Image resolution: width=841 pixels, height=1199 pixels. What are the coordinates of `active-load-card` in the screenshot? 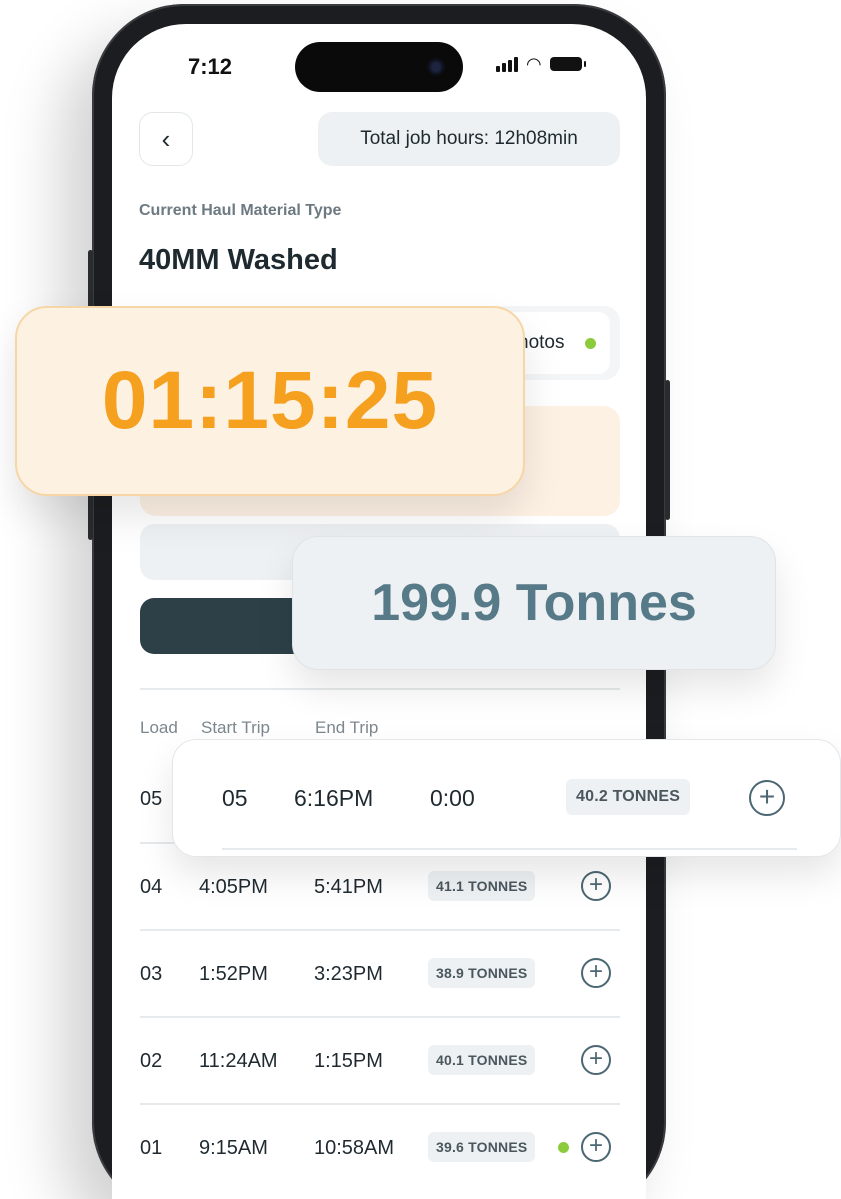 It's located at (506, 798).